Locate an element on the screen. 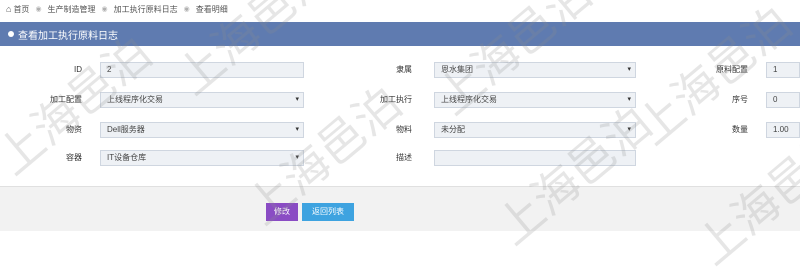 This screenshot has width=800, height=277. page-title-bar: 查看加工执行原料日志 is located at coordinates (400, 34).